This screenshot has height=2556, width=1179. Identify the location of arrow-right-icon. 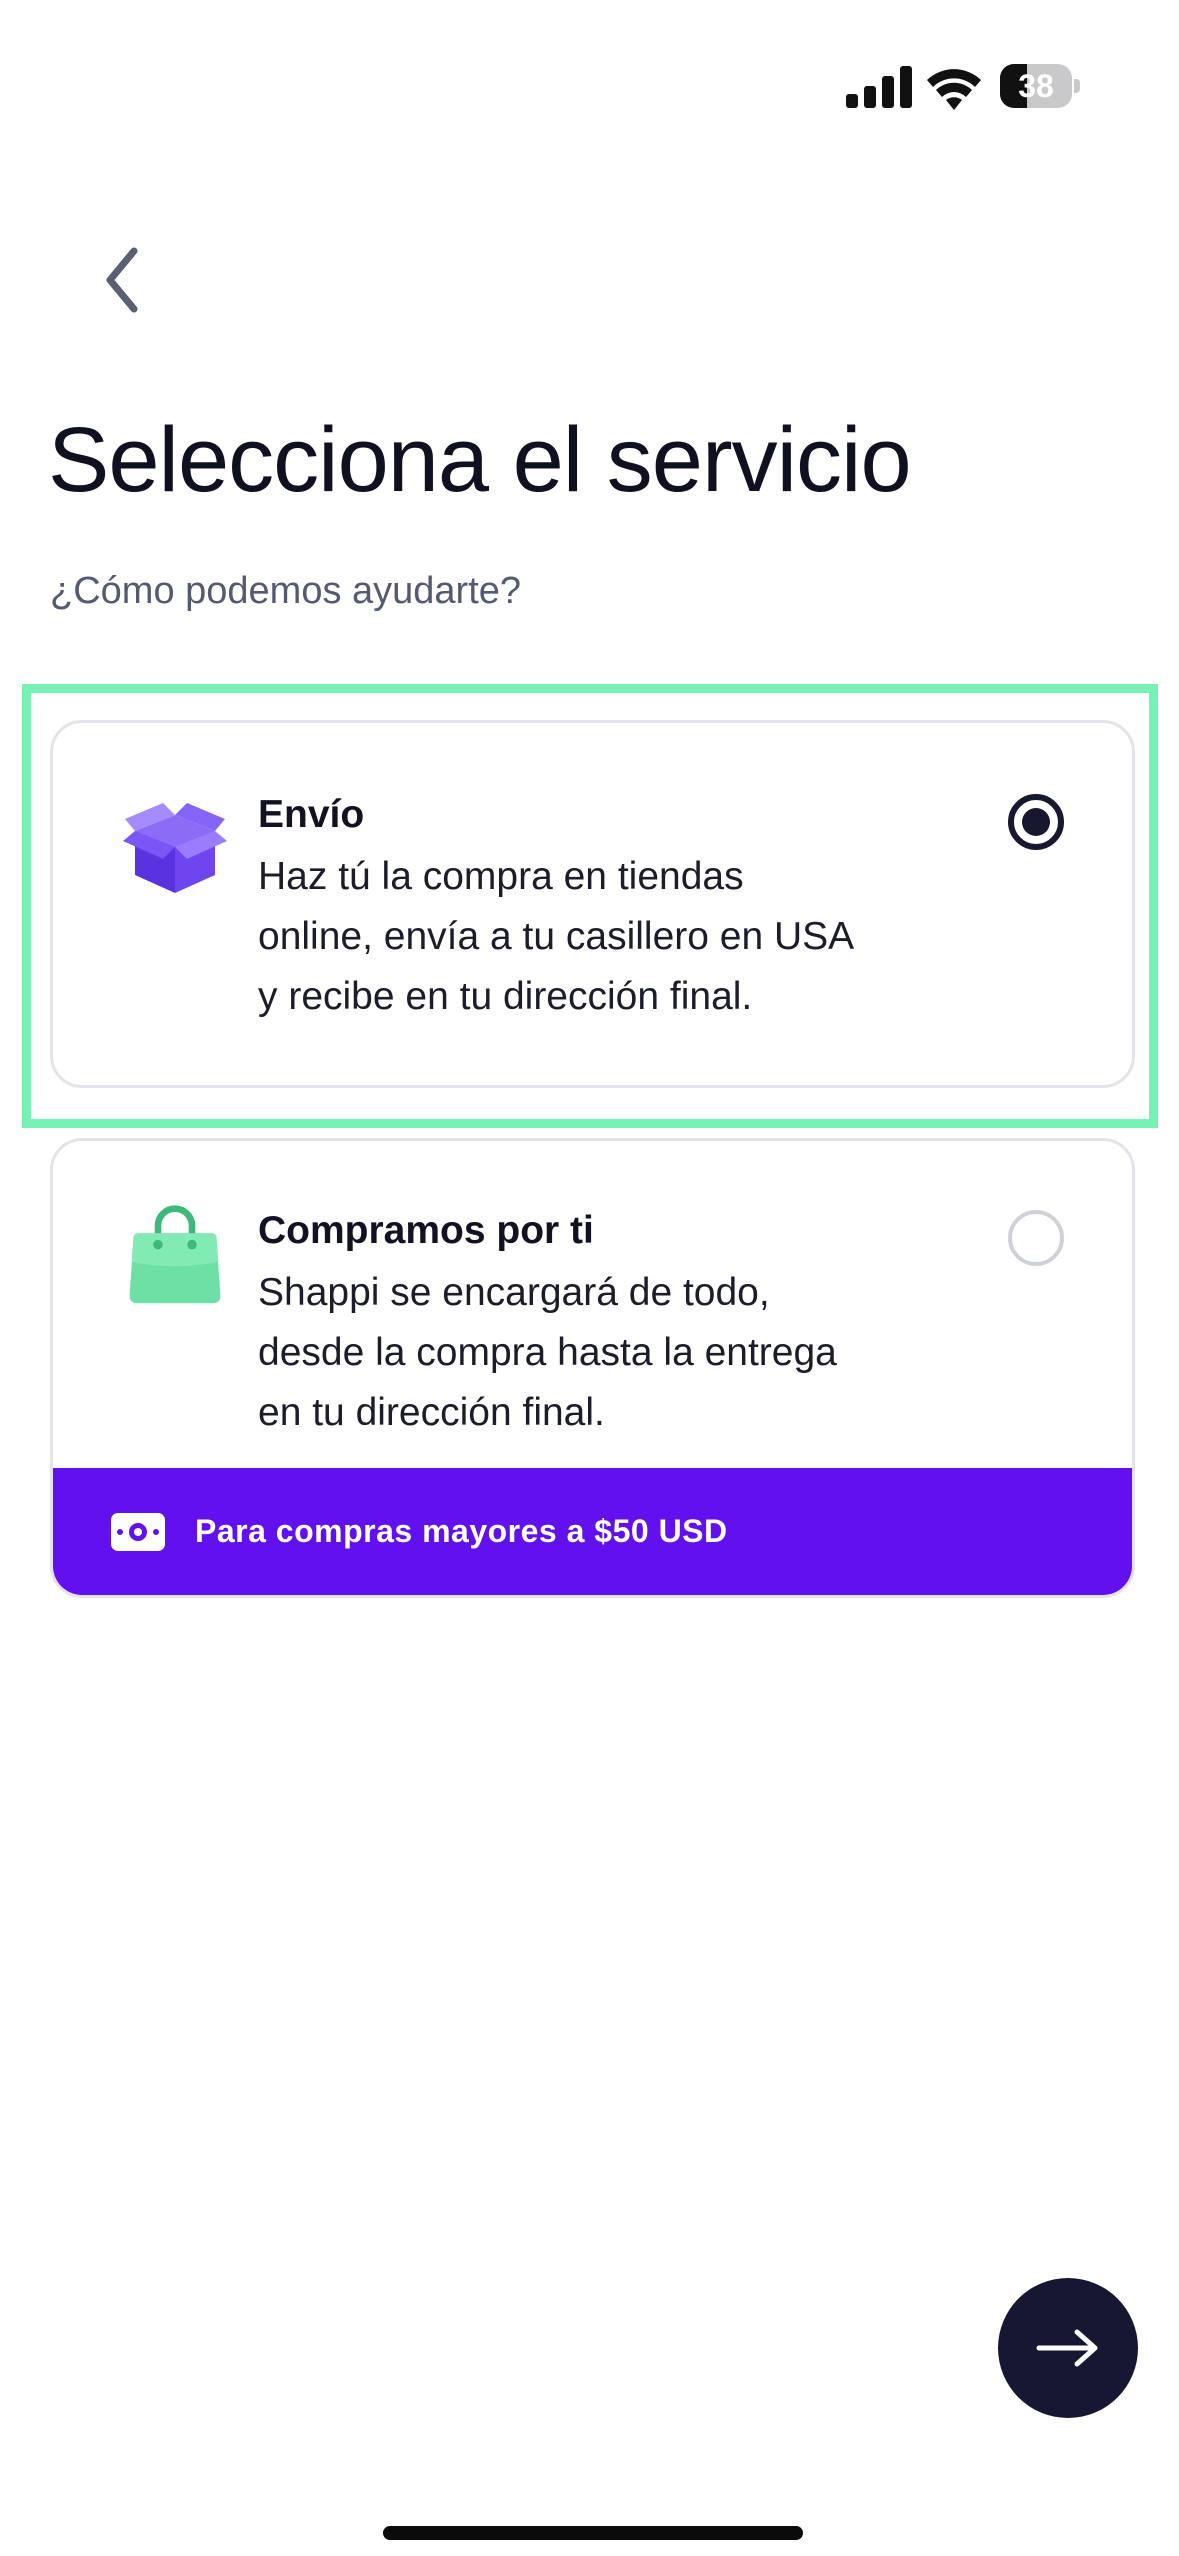
(1067, 2348).